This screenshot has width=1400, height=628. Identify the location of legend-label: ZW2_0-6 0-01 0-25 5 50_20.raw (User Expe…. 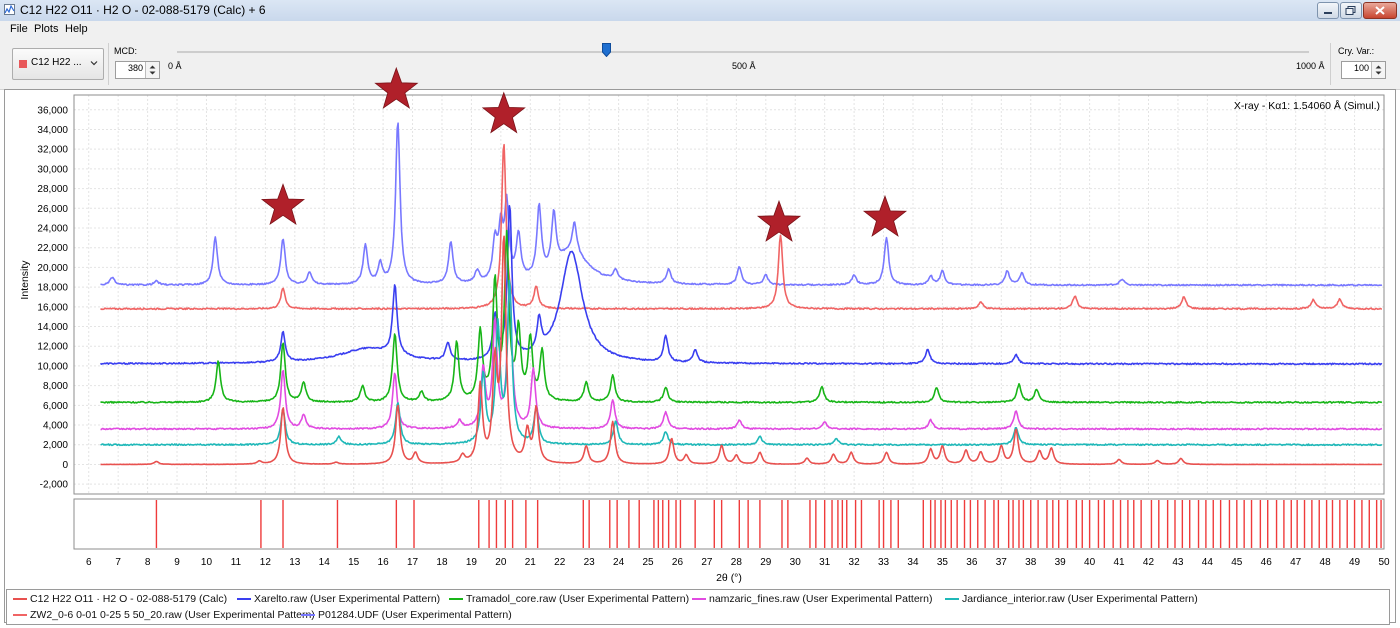
(172, 615).